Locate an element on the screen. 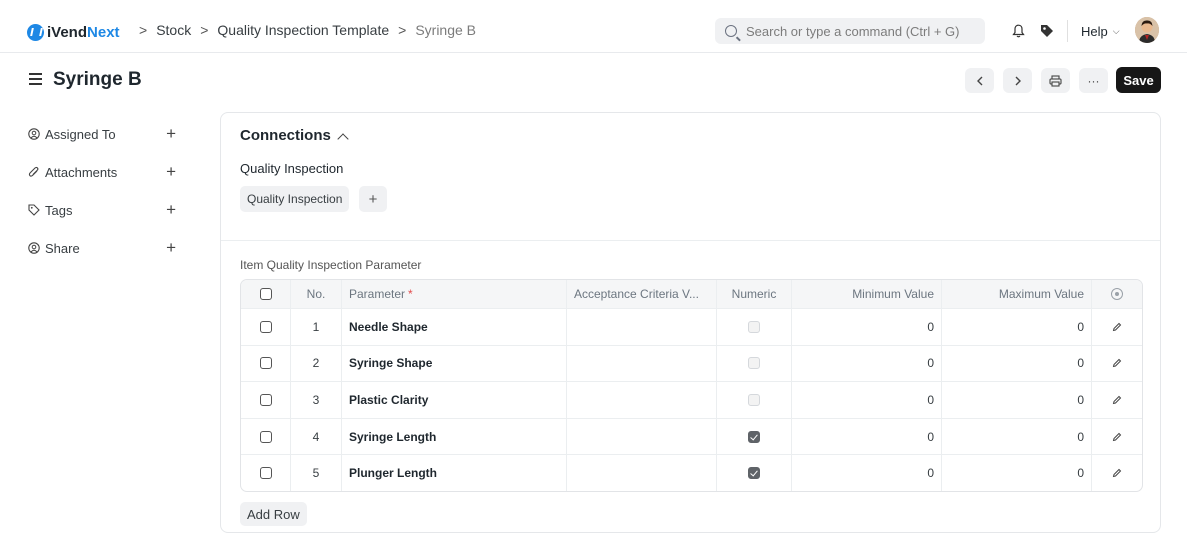  parameter-cell: Syringe Shape is located at coordinates (454, 363).